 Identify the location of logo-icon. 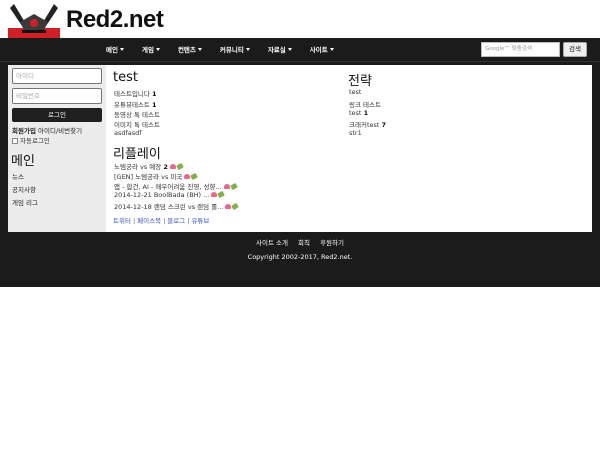
(34, 20).